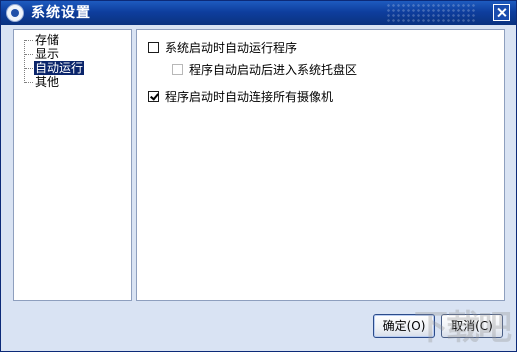 This screenshot has height=352, width=517. What do you see at coordinates (59, 68) in the screenshot?
I see `tree-item-label: 自动运行` at bounding box center [59, 68].